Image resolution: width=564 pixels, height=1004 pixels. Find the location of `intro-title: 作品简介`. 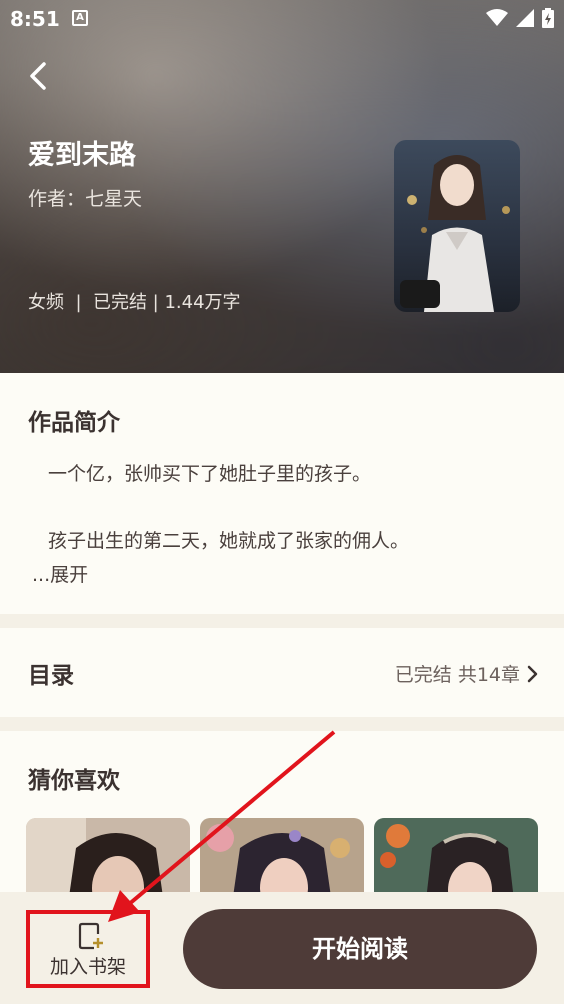

intro-title: 作品简介 is located at coordinates (74, 423).